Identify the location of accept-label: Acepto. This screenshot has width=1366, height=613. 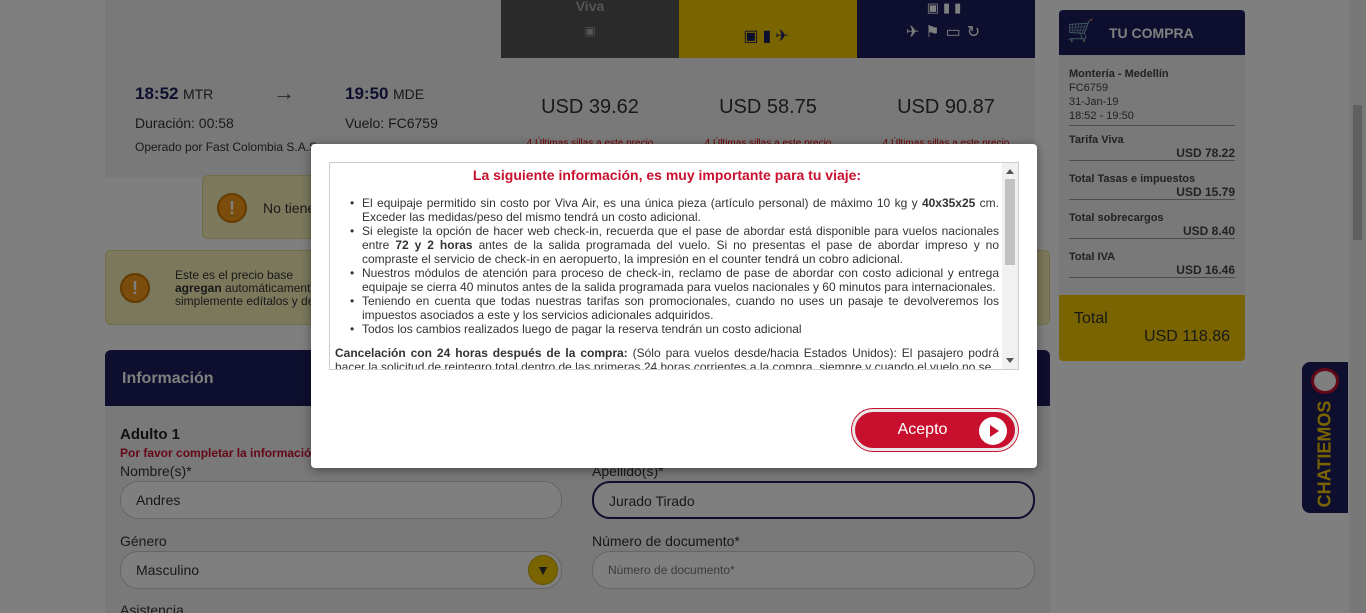
(922, 429).